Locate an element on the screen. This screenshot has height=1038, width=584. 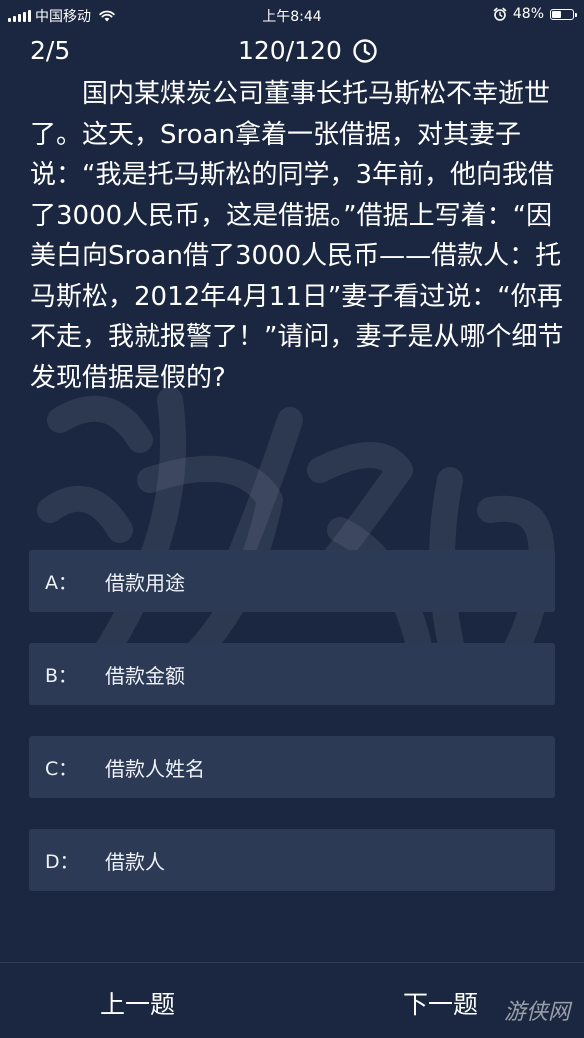
status-right: 48% is located at coordinates (535, 14).